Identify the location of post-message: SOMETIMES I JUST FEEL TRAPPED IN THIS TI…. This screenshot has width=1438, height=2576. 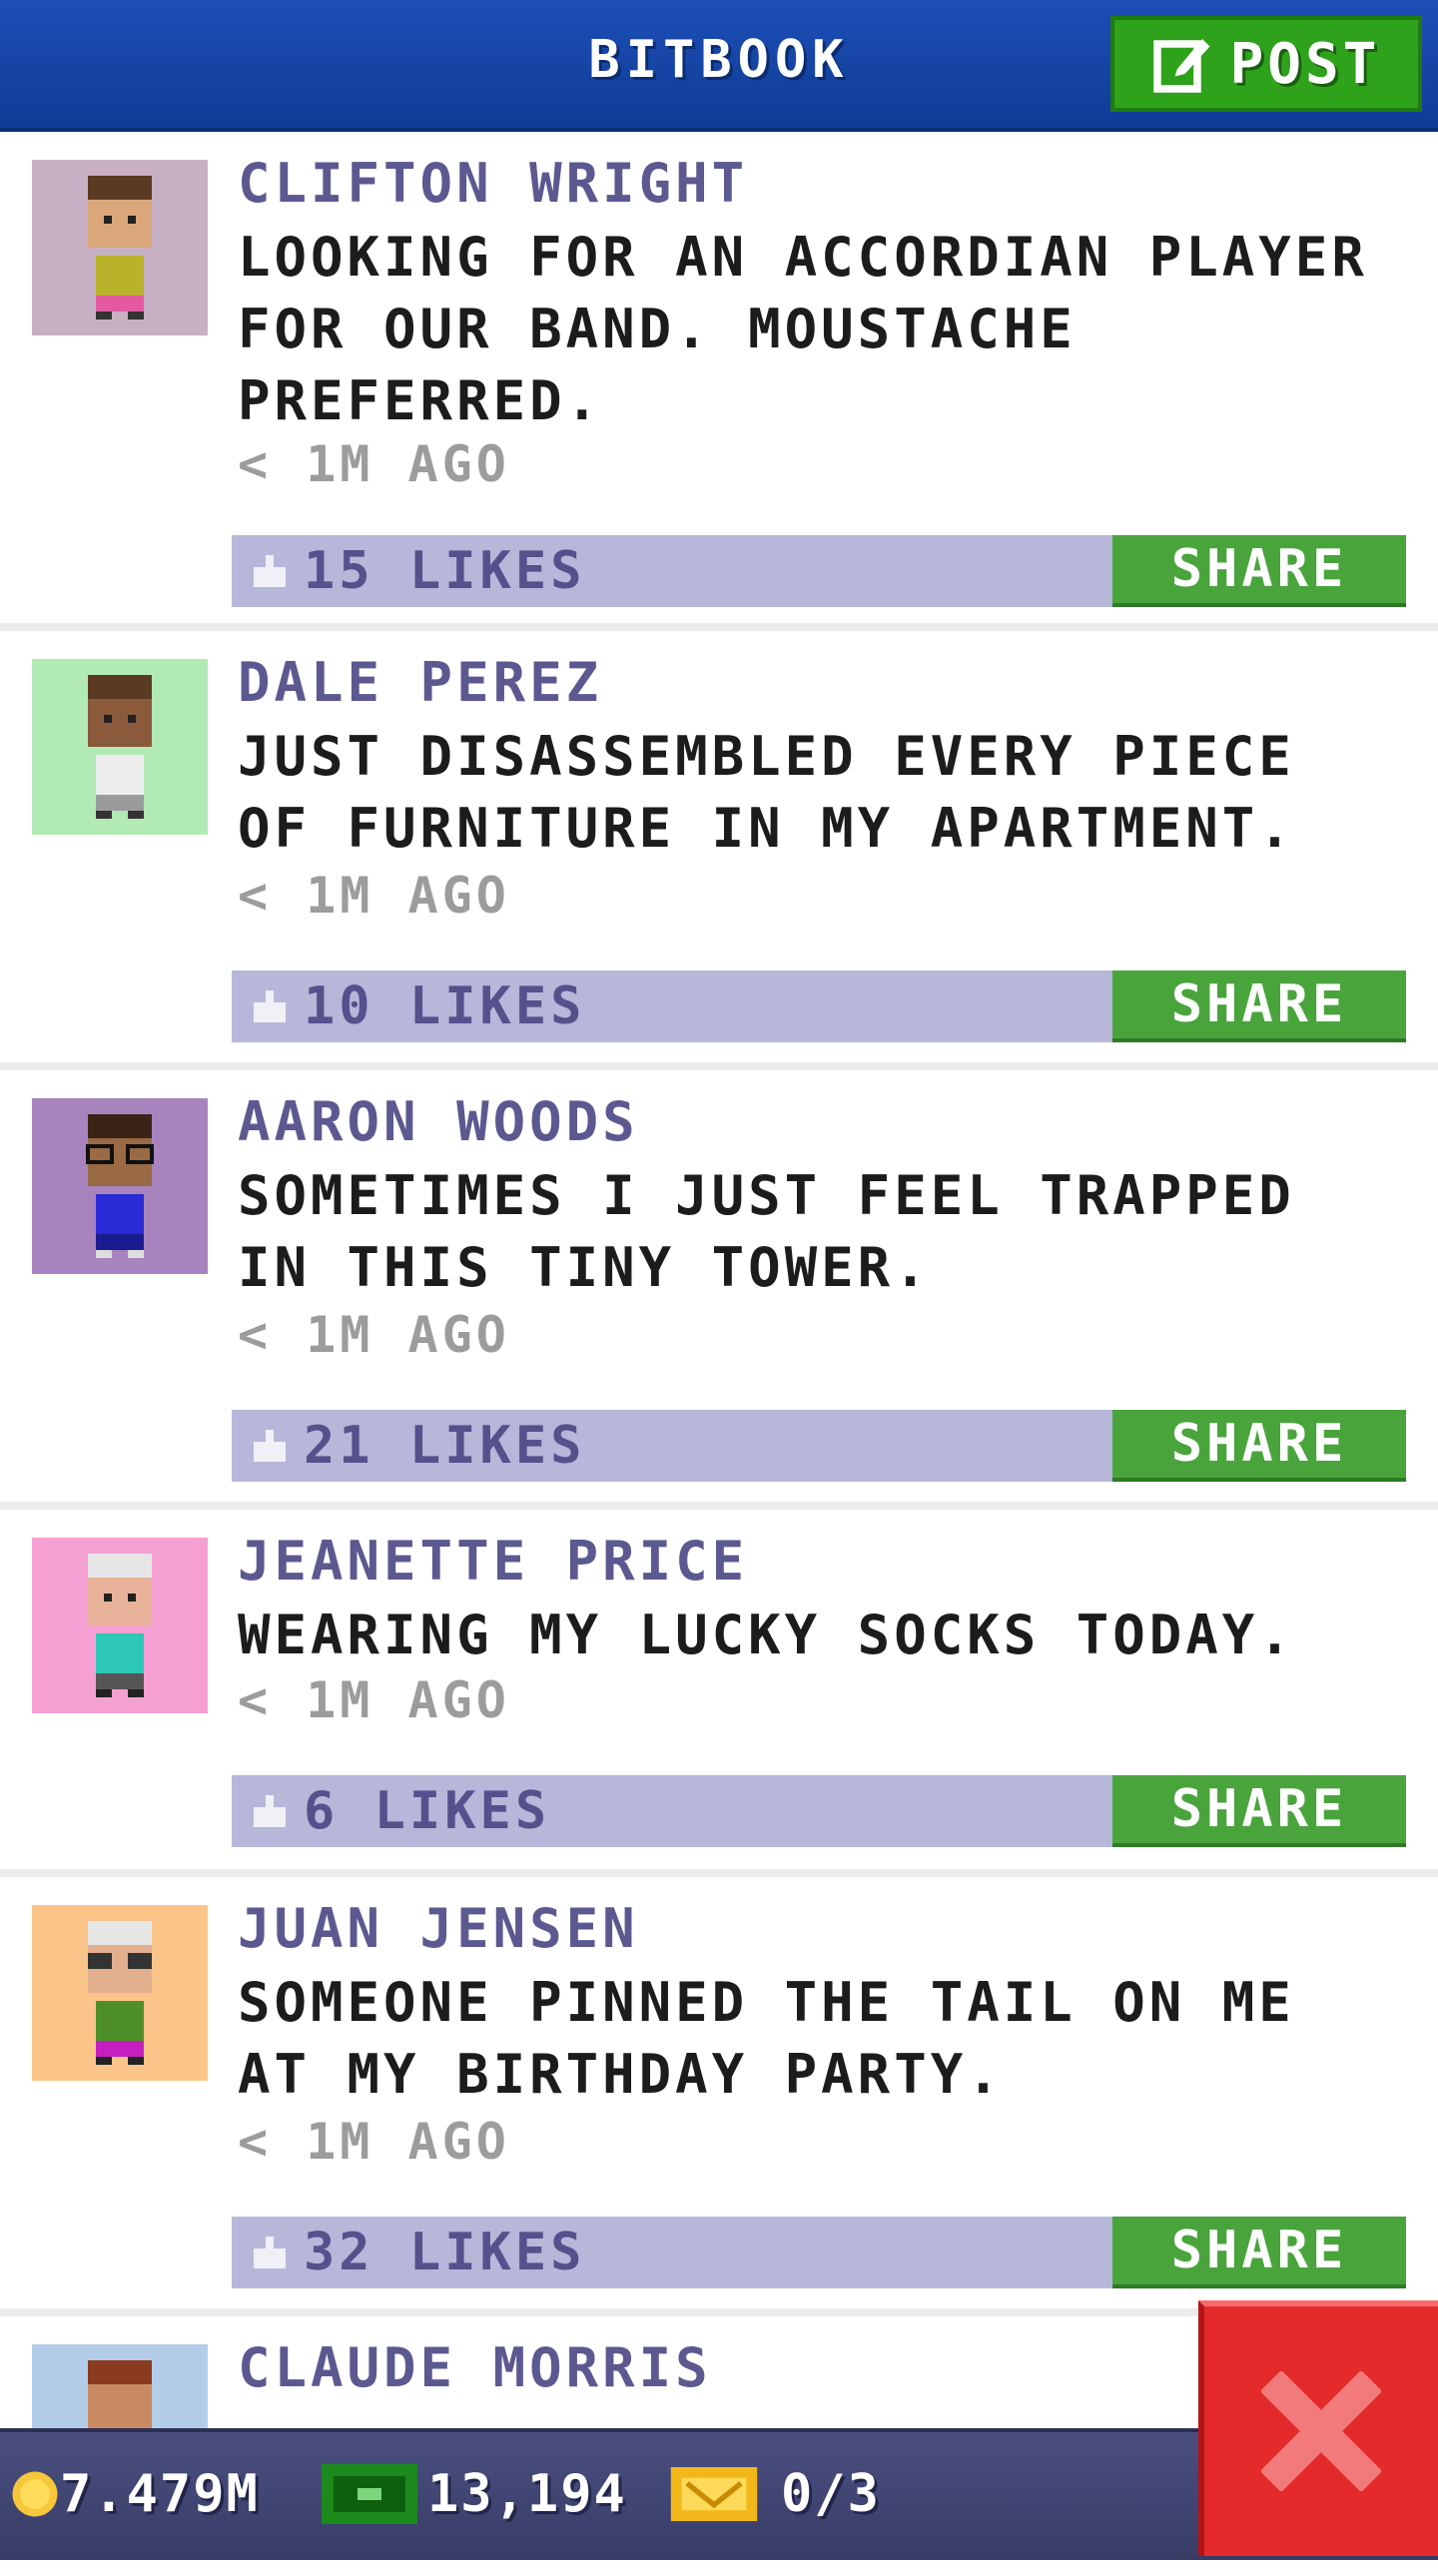
(766, 1231).